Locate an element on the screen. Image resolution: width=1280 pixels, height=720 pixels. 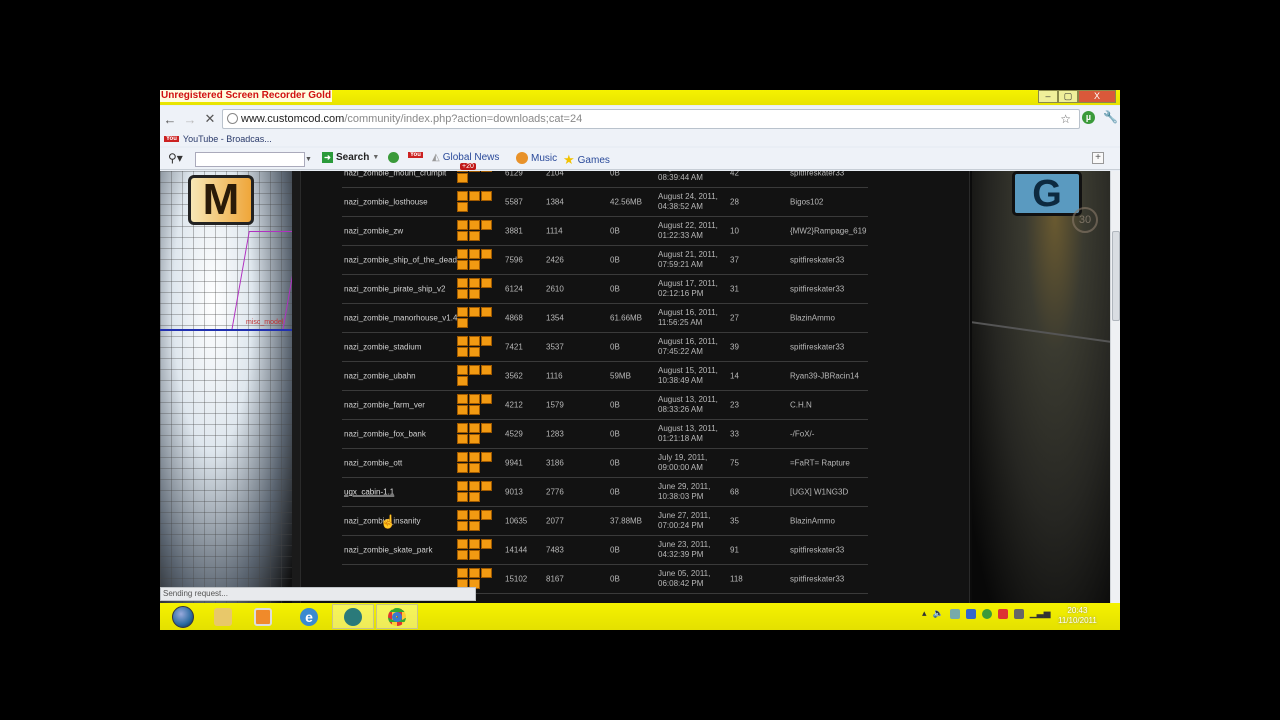
utorrent-extension-icon: µ is located at coordinates (1088, 117).